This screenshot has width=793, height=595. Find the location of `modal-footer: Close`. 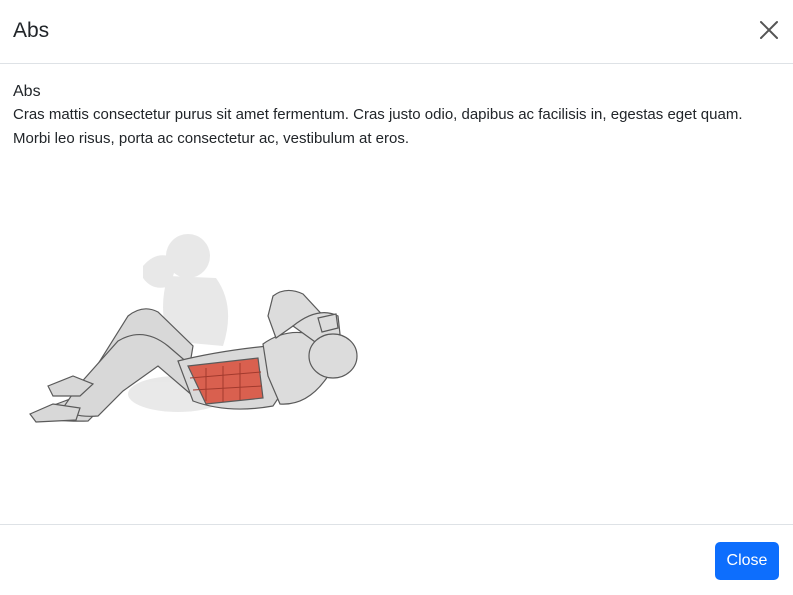

modal-footer: Close is located at coordinates (396, 559).